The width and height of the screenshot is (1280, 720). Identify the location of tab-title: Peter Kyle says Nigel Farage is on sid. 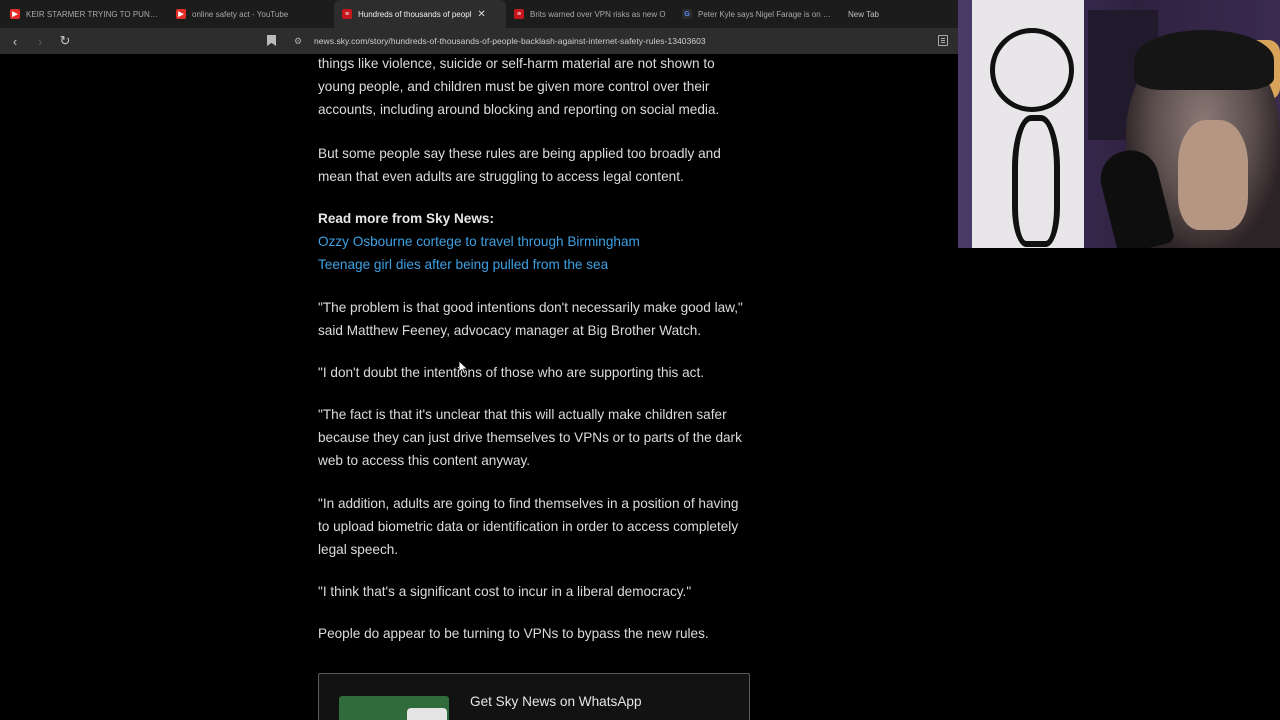
(765, 14).